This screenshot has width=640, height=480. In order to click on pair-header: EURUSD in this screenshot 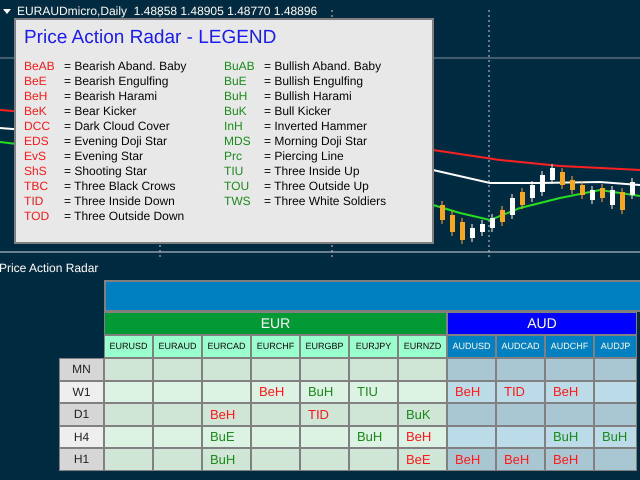, I will do `click(128, 346)`.